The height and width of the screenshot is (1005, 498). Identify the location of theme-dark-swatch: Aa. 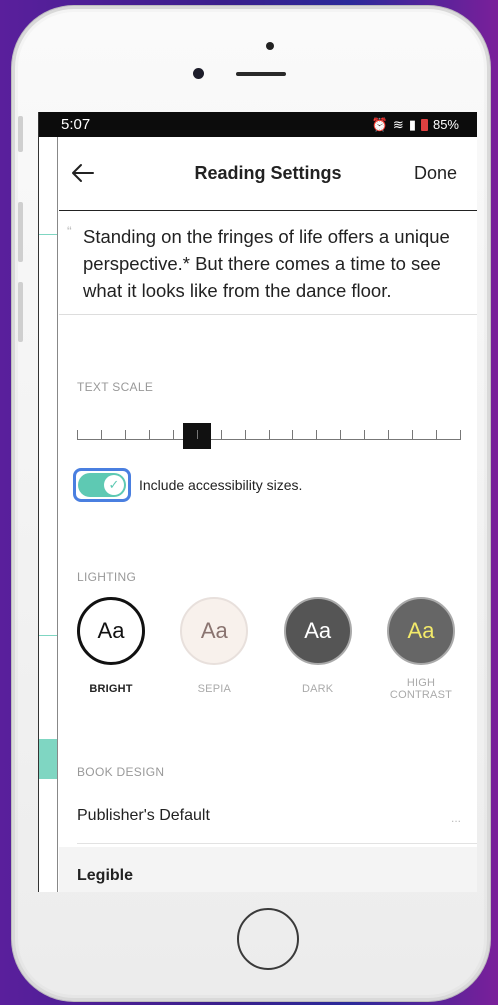
(317, 631).